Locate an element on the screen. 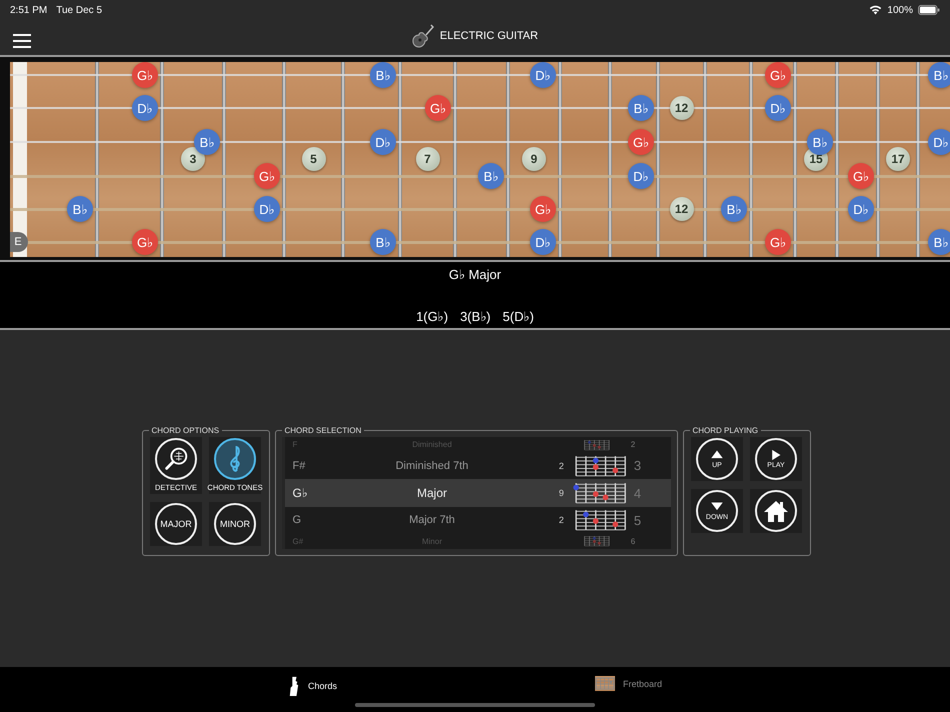  fret-marker: 3 is located at coordinates (193, 159).